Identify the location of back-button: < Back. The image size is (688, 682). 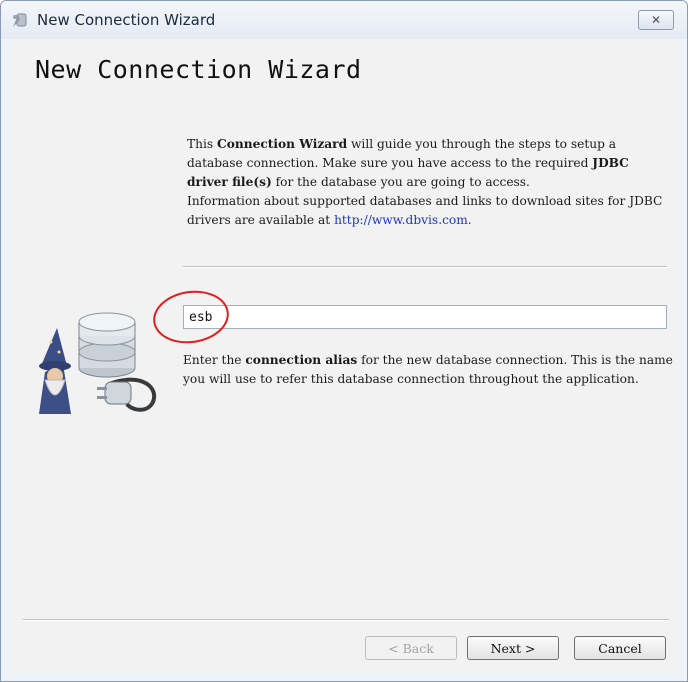
(411, 648).